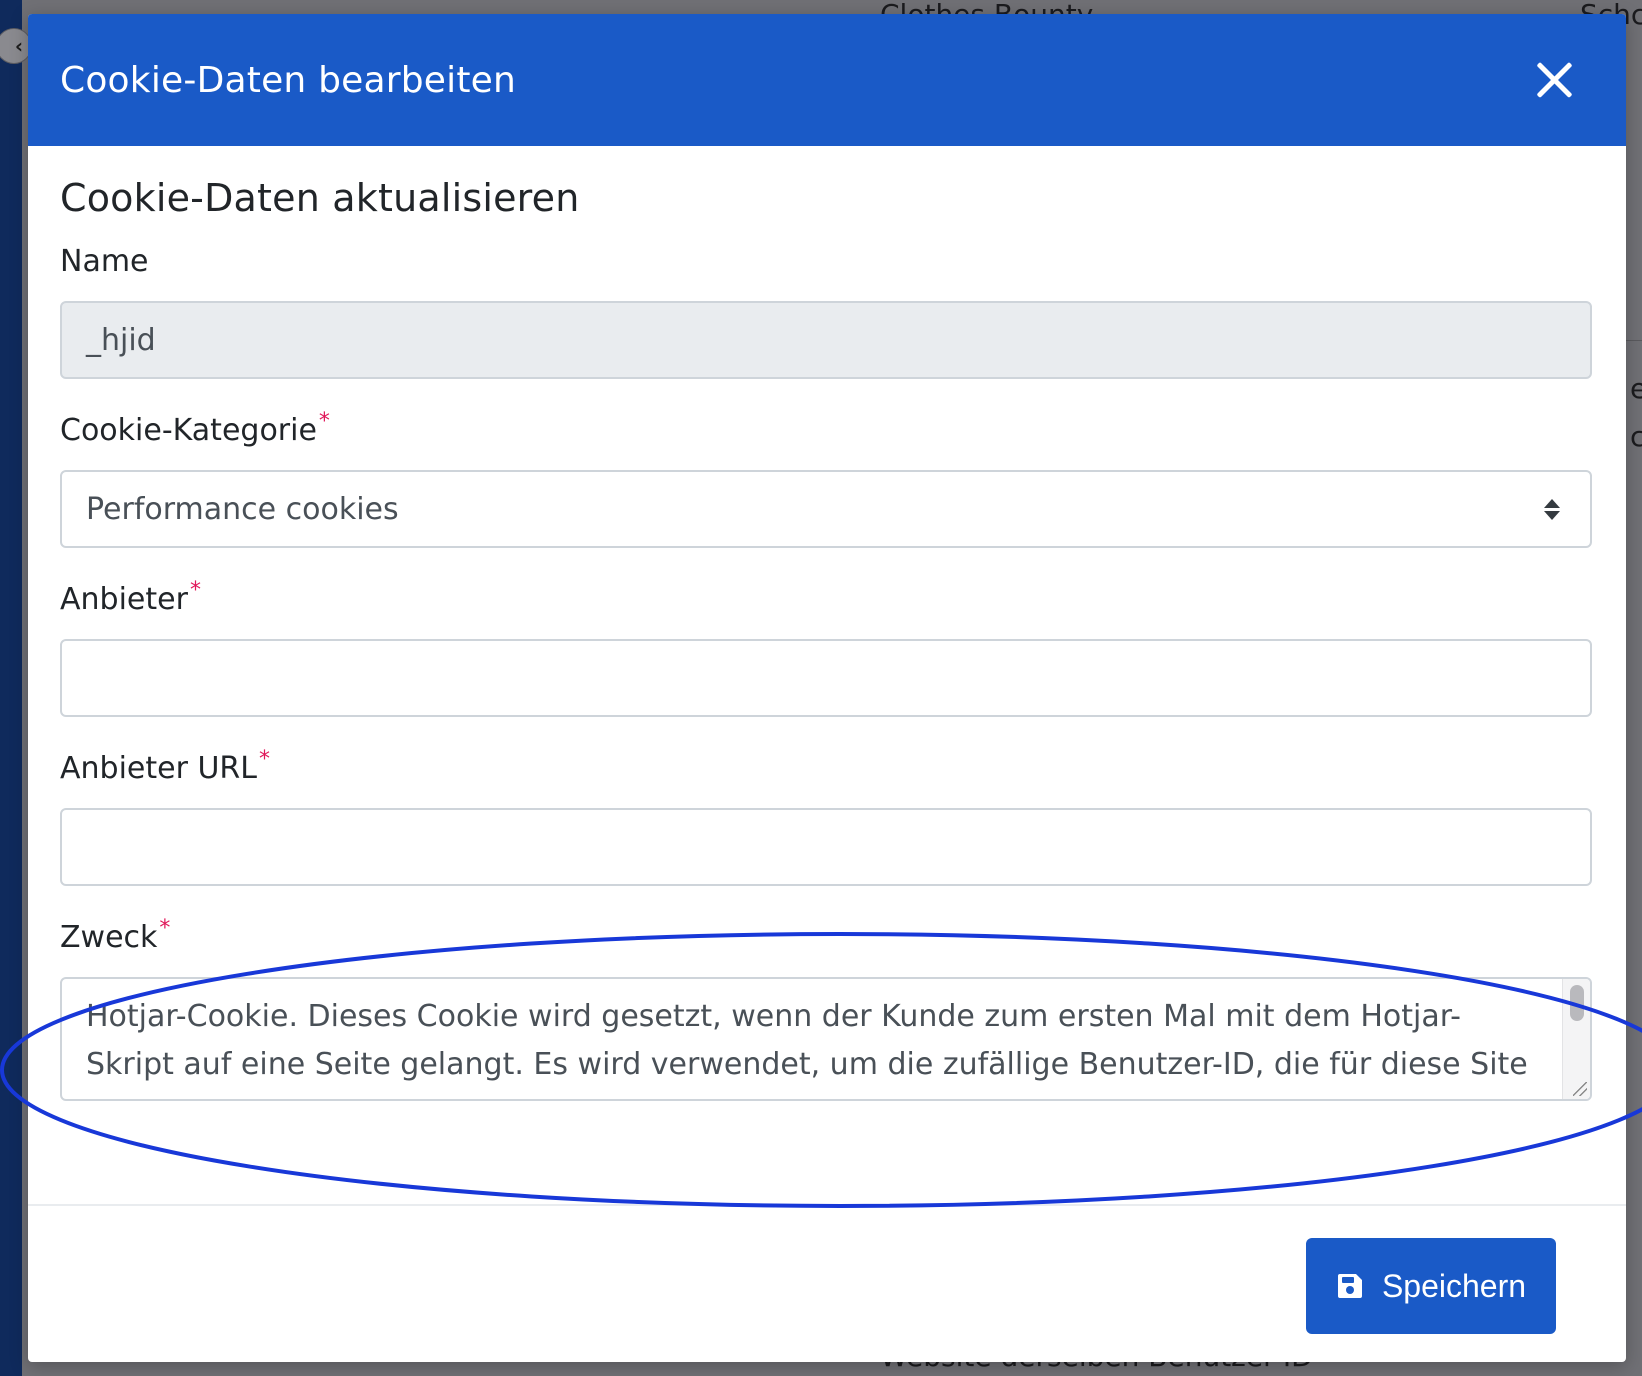  I want to click on provider-url-field-group: Anbieter URL*, so click(827, 816).